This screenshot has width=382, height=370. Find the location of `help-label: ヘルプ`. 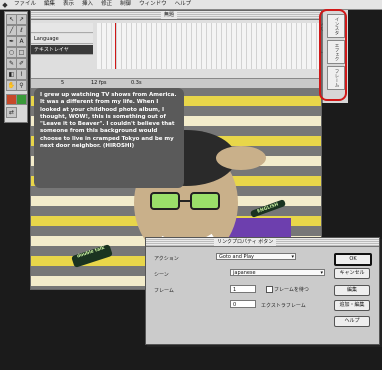

help-label: ヘルプ is located at coordinates (352, 321).